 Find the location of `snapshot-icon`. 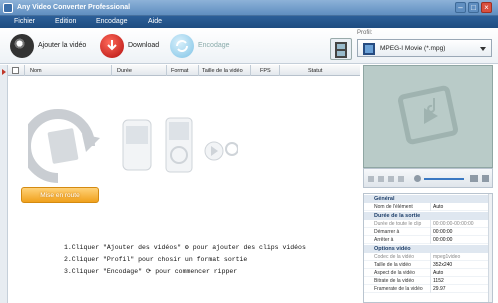

snapshot-icon is located at coordinates (474, 178).